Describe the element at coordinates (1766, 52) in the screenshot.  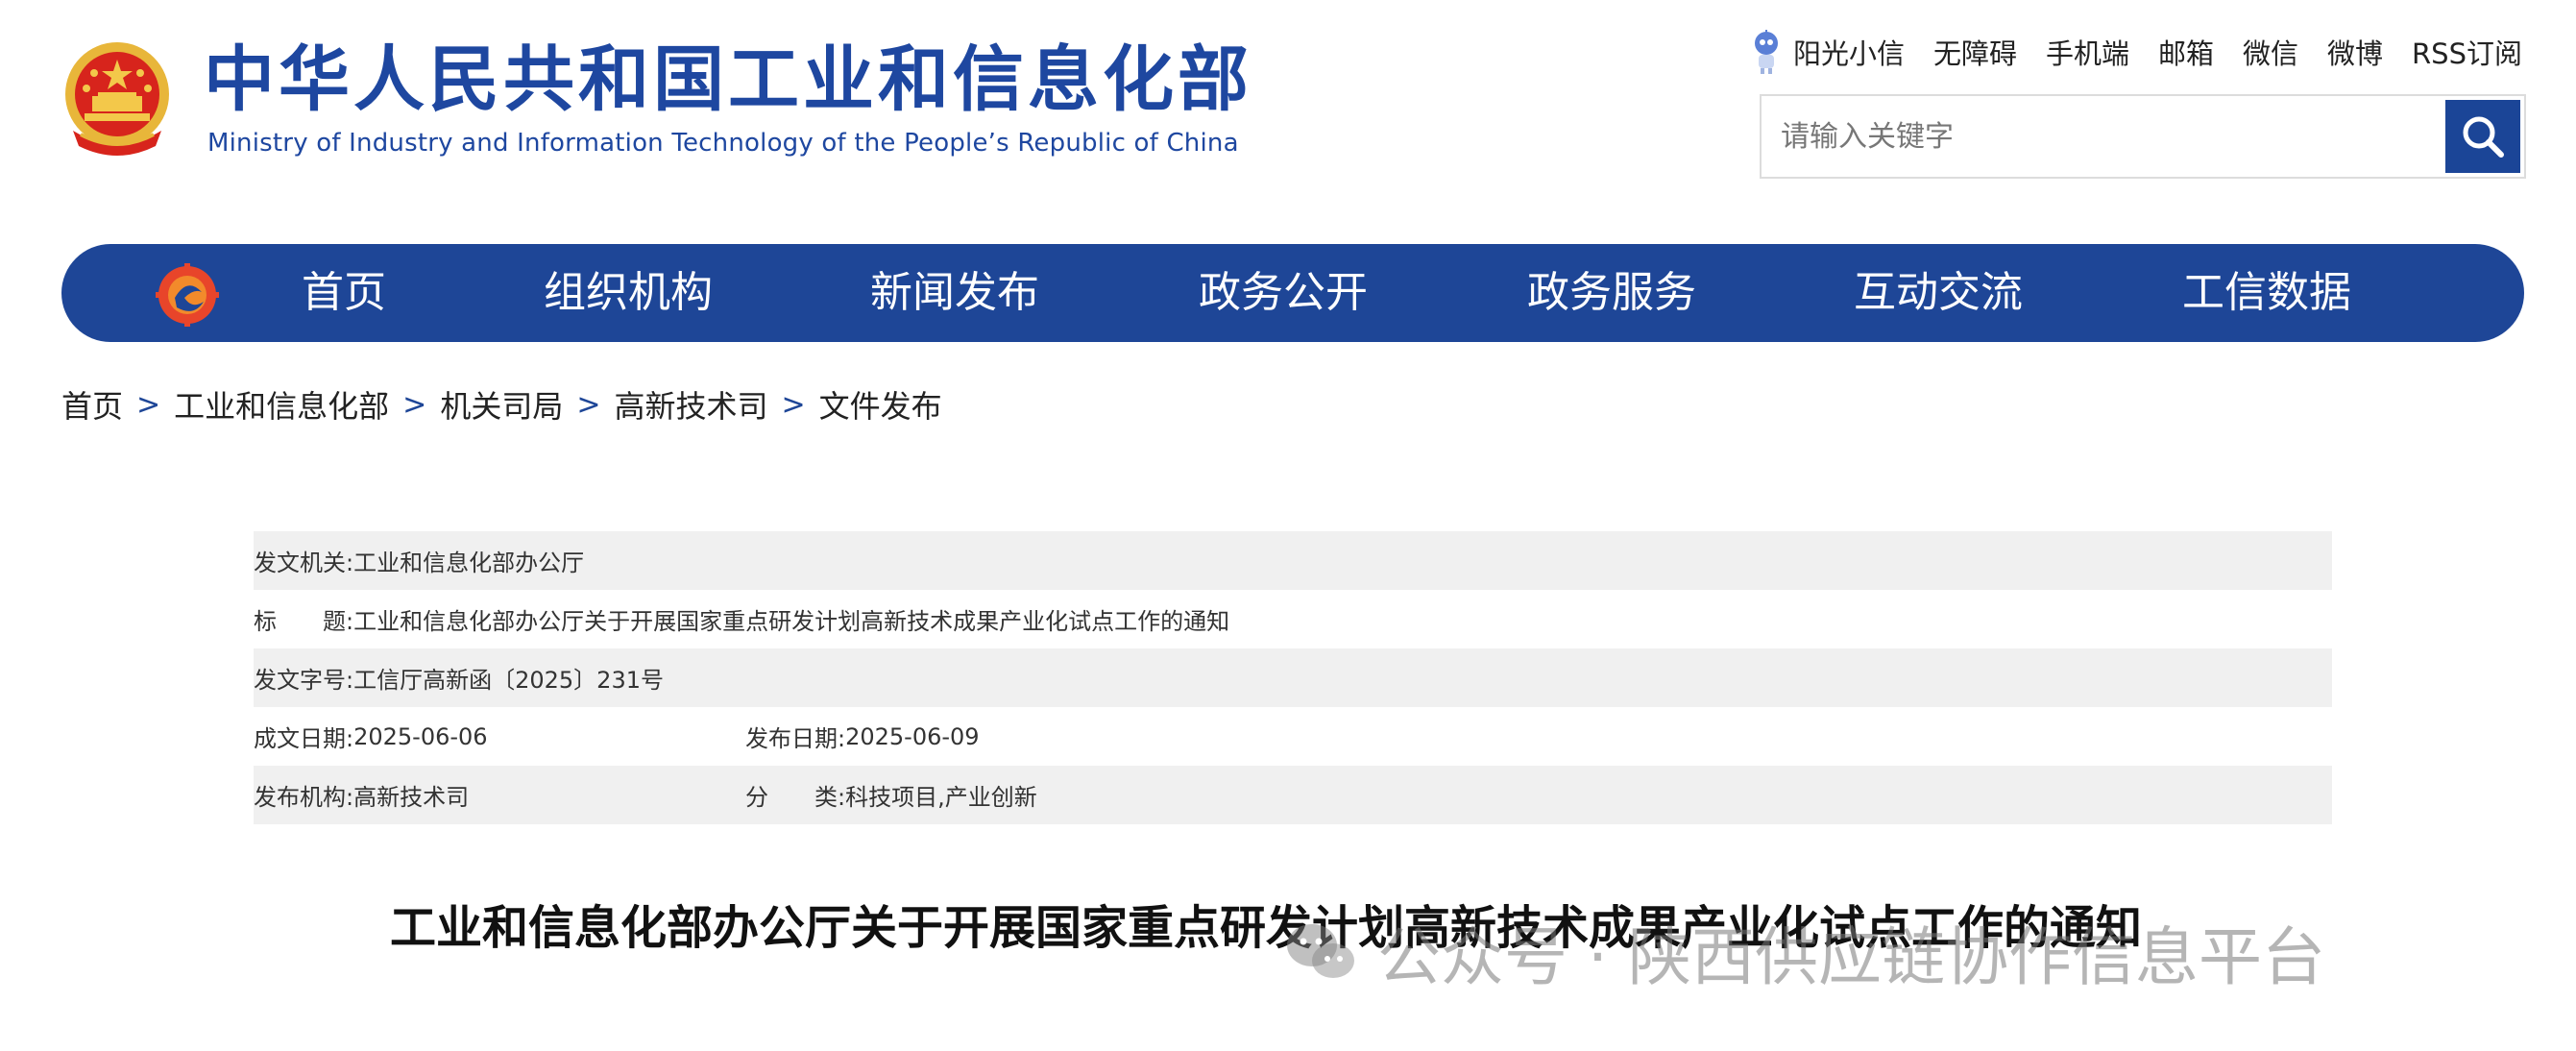
I see `assistant-robot-icon` at that location.